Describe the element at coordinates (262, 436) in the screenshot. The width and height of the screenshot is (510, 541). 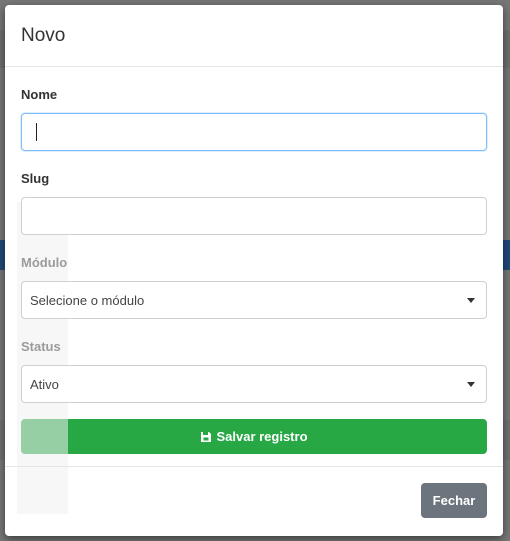
I see `save-record-label: Salvar registro` at that location.